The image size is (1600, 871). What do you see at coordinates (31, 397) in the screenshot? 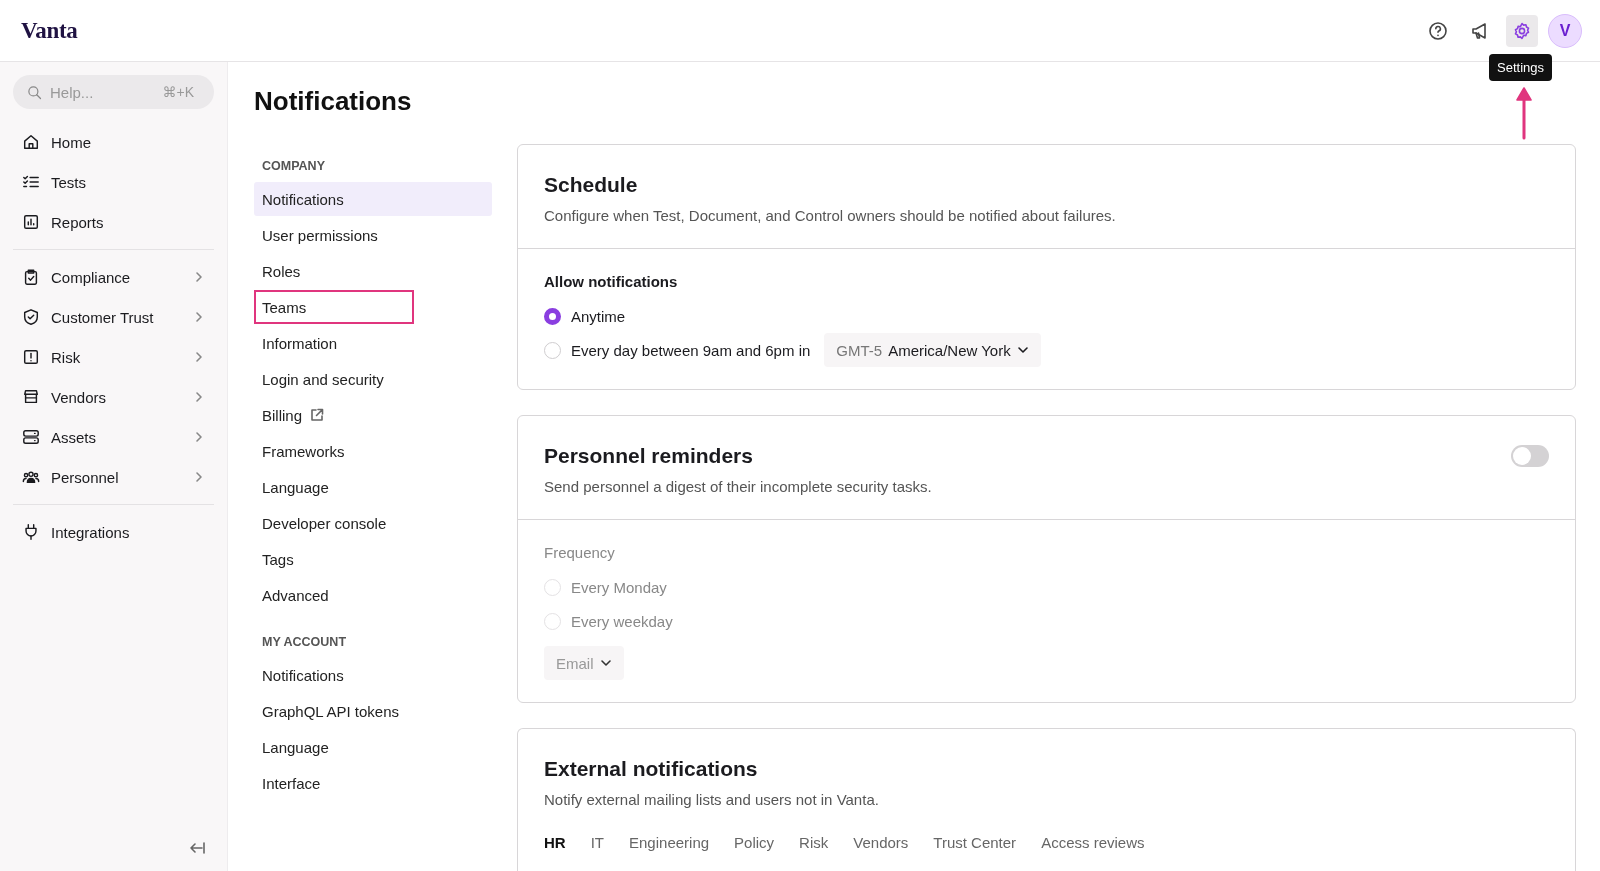
I see `storefront-icon` at bounding box center [31, 397].